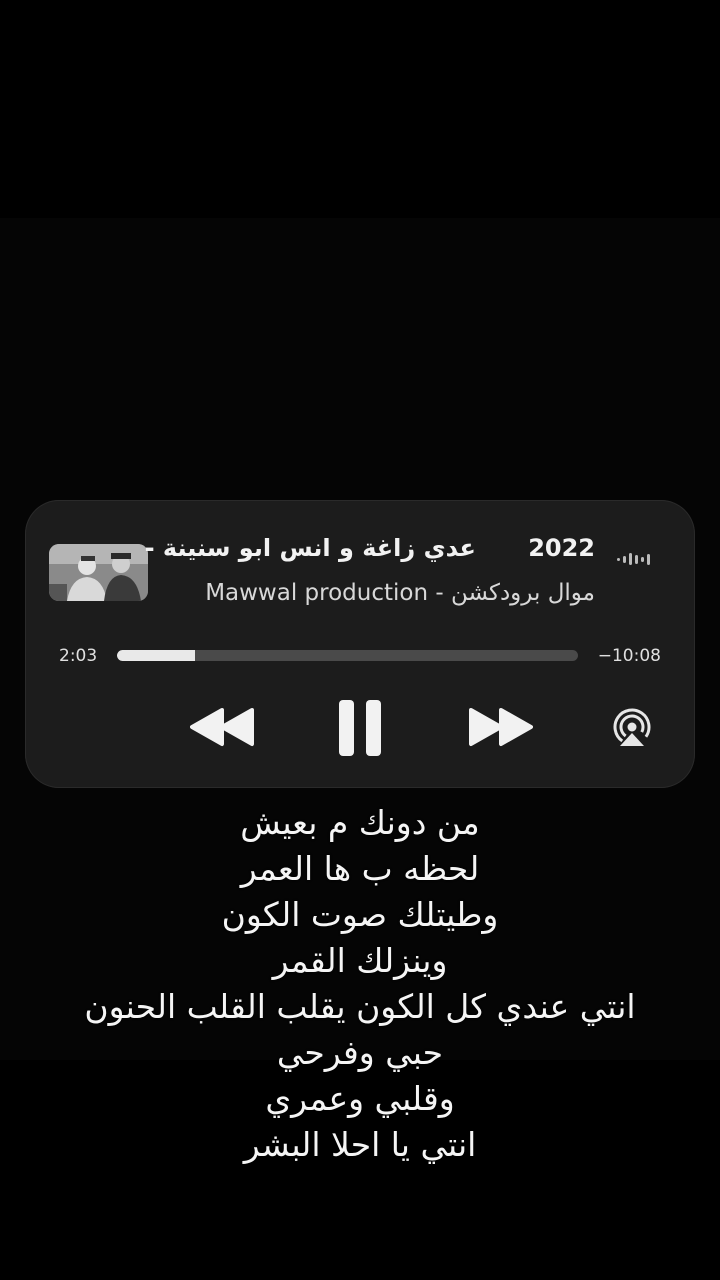  What do you see at coordinates (360, 822) in the screenshot?
I see `lyric-line: من دونك م بعيش` at bounding box center [360, 822].